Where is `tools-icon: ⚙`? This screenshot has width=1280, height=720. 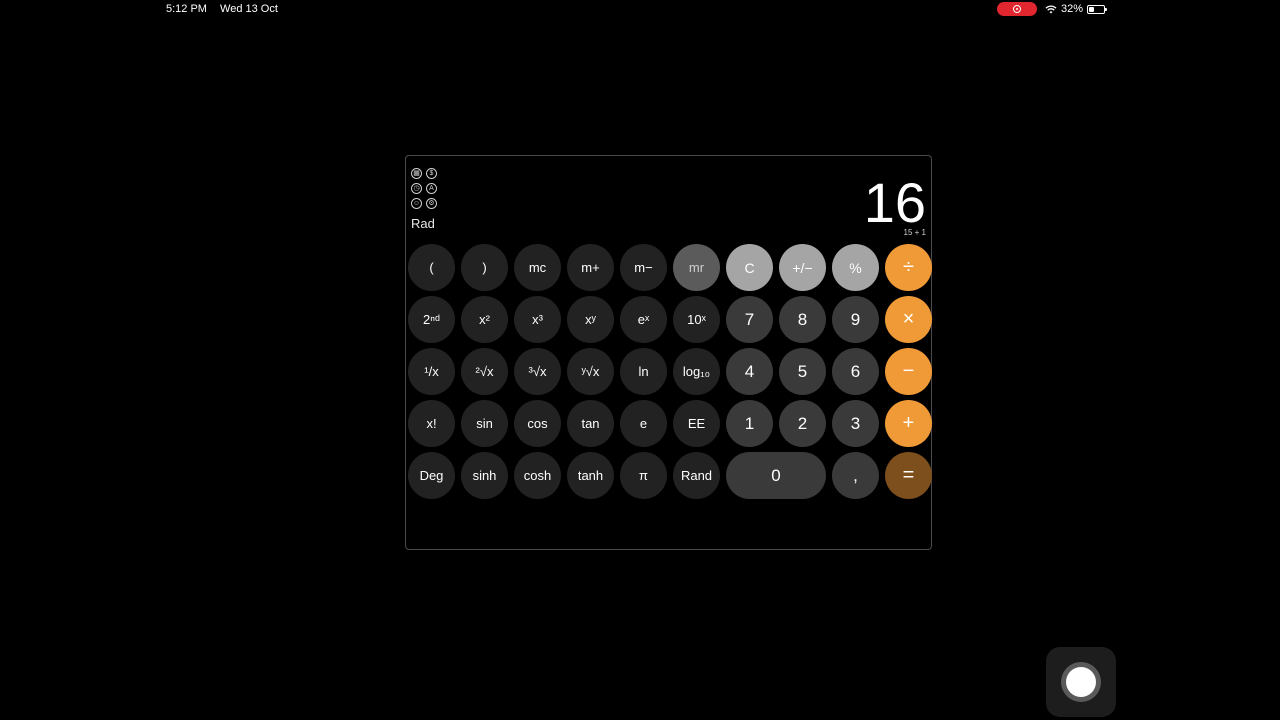
tools-icon: ⚙ is located at coordinates (431, 203).